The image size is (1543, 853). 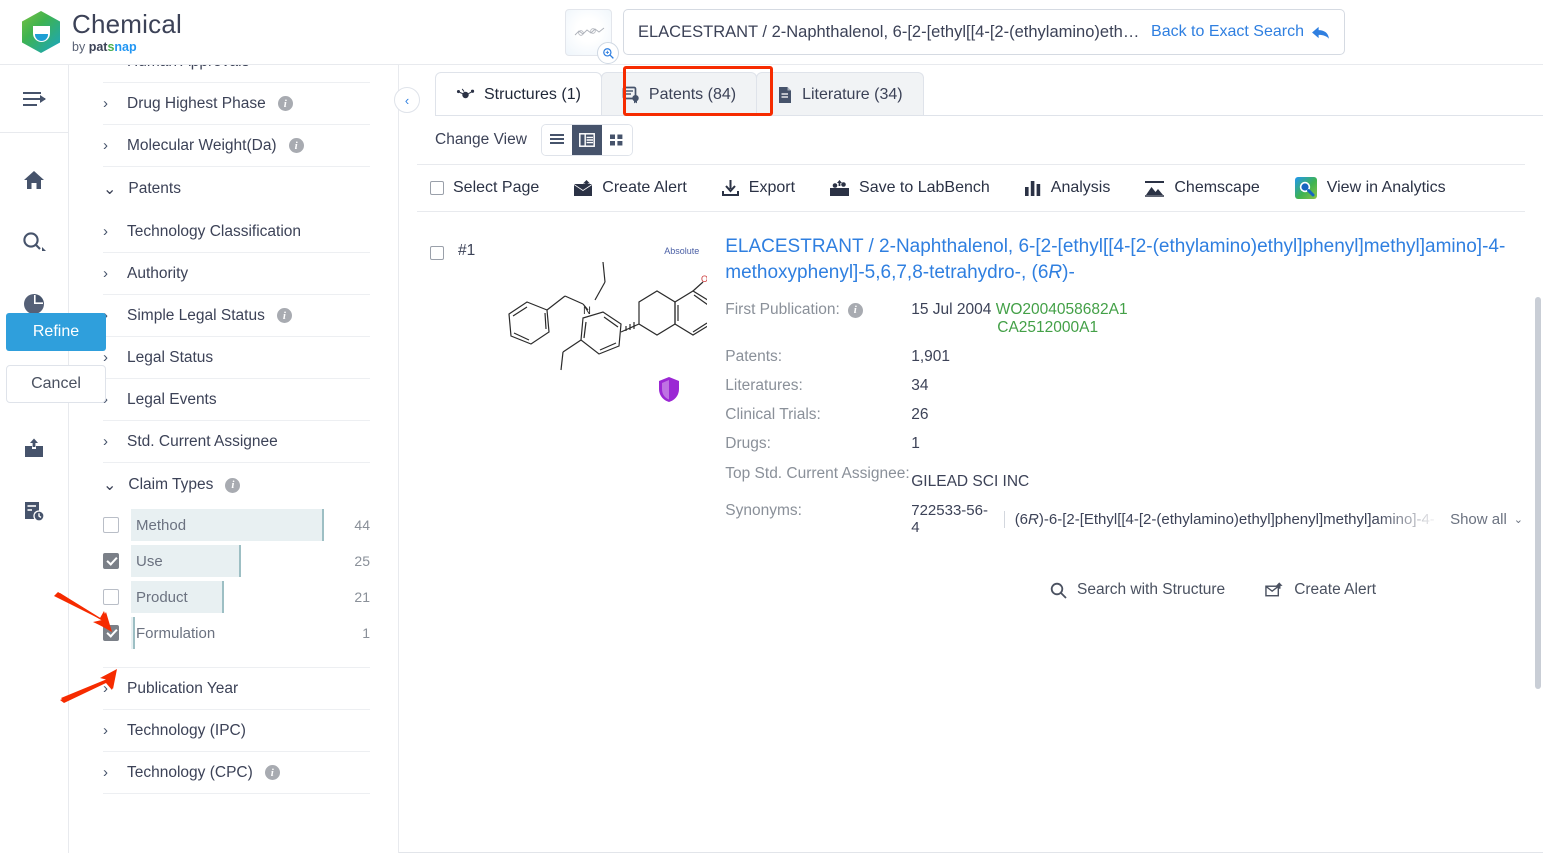 What do you see at coordinates (186, 730) in the screenshot?
I see `filter-label: Technology (IPC)` at bounding box center [186, 730].